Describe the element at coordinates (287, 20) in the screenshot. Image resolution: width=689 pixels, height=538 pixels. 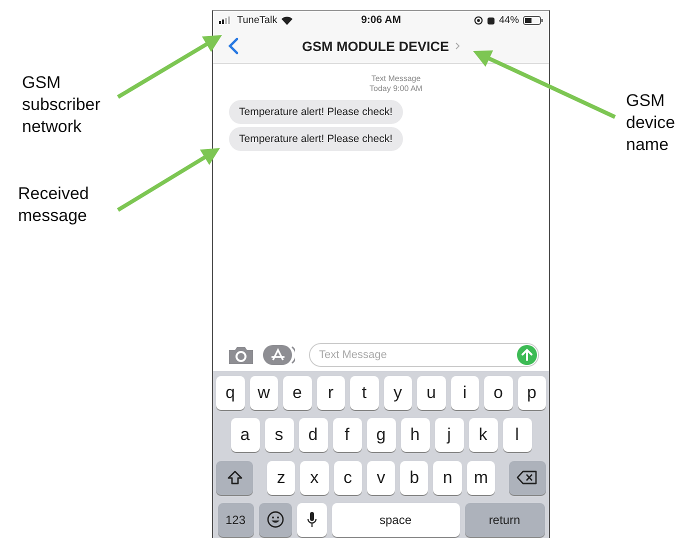
I see `wifi-icon` at that location.